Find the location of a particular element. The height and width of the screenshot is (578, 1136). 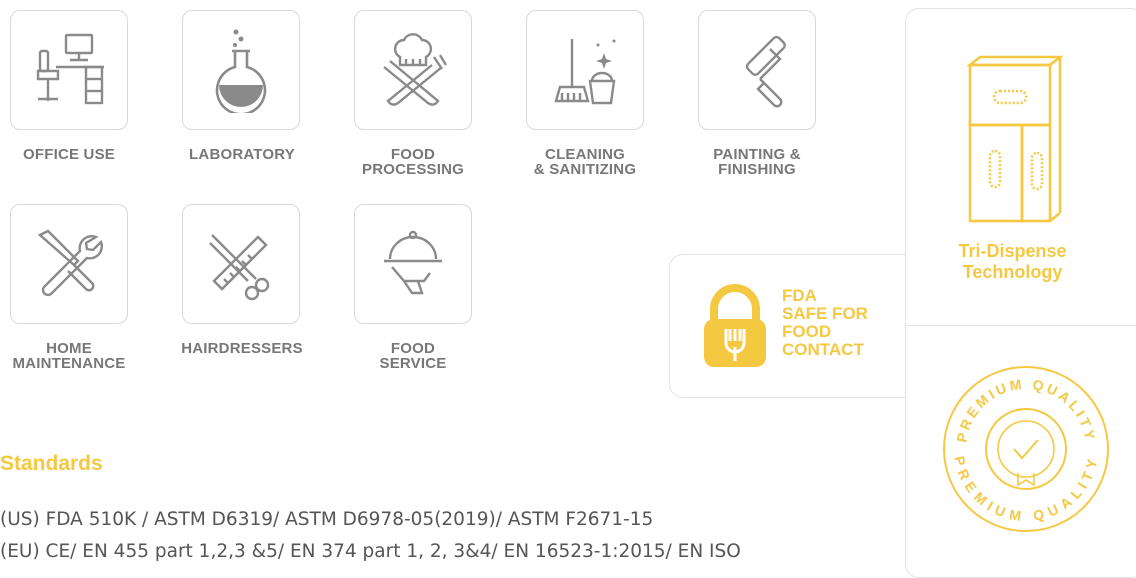

painting-label-line: PAINTING & FINISHING is located at coordinates (757, 162).